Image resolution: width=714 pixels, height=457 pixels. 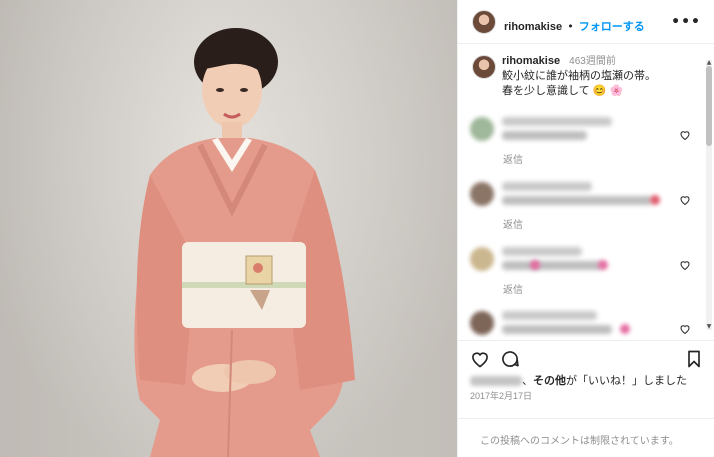 What do you see at coordinates (592, 61) in the screenshot?
I see `caption-time: 463週間前` at bounding box center [592, 61].